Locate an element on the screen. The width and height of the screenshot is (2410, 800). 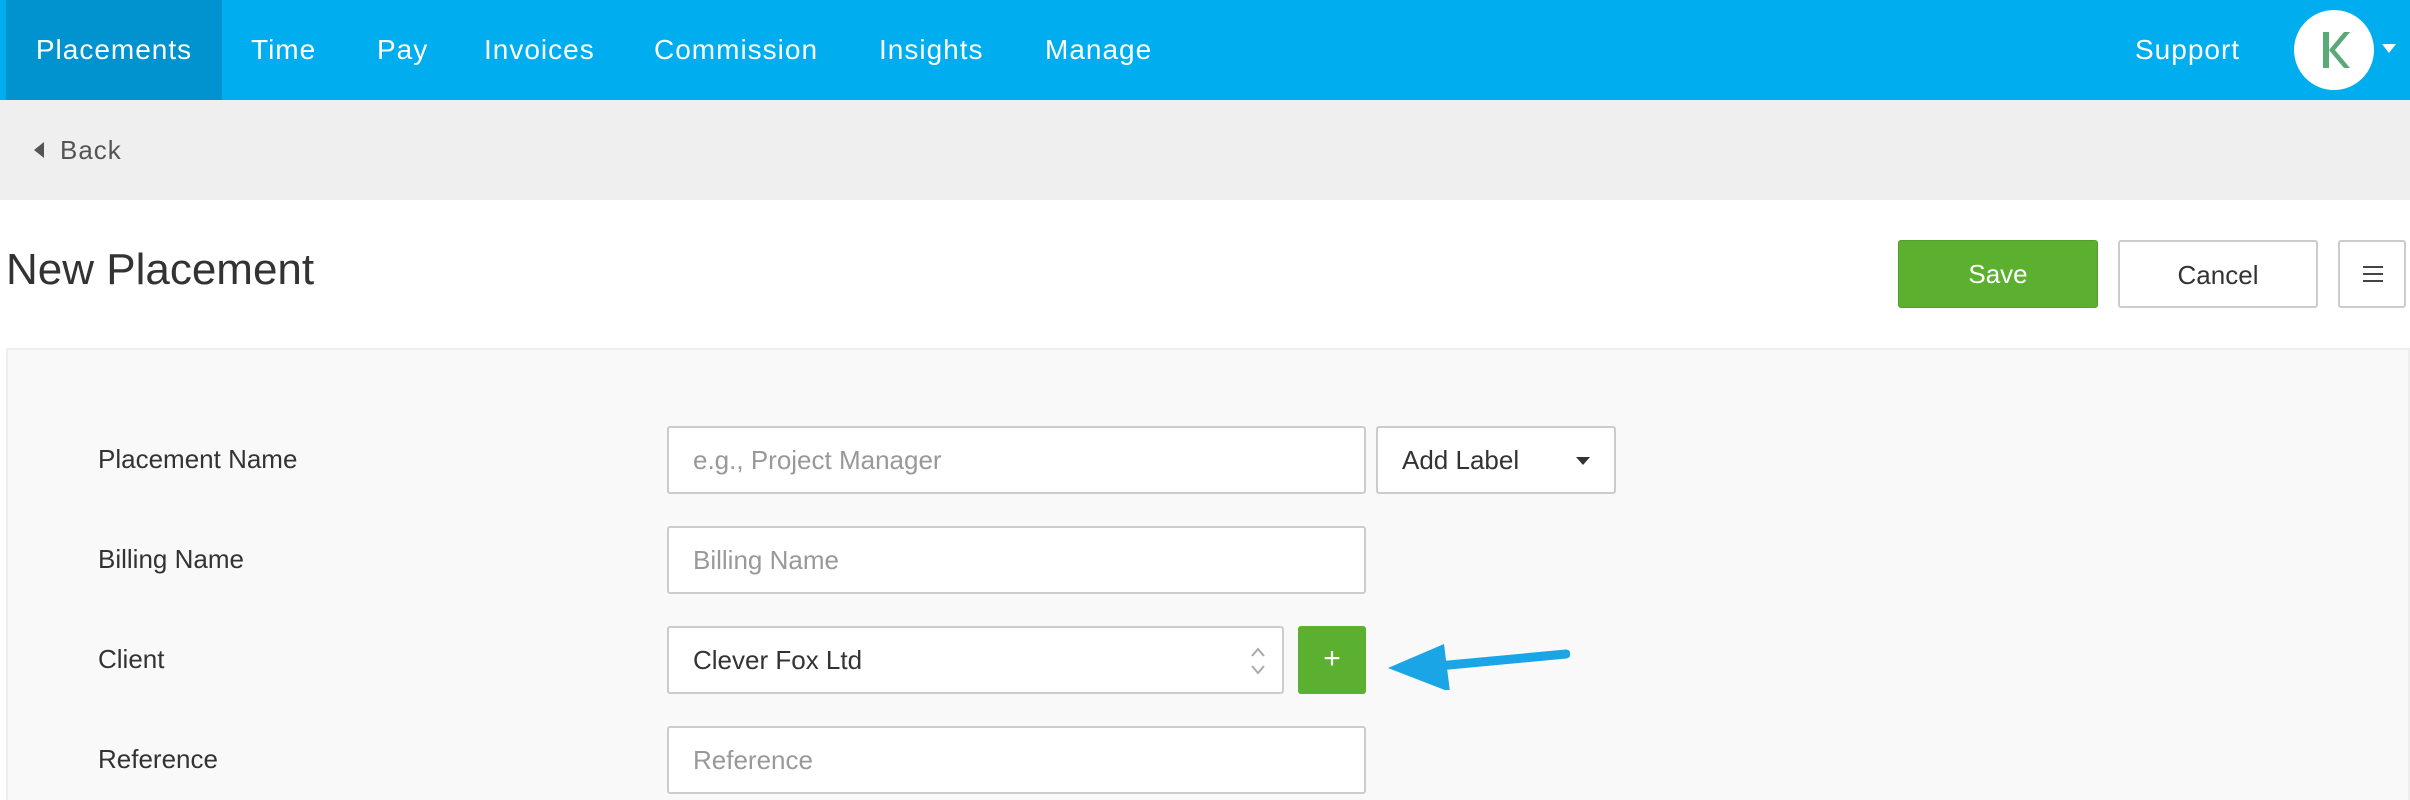
add-client-button: + is located at coordinates (1332, 660).